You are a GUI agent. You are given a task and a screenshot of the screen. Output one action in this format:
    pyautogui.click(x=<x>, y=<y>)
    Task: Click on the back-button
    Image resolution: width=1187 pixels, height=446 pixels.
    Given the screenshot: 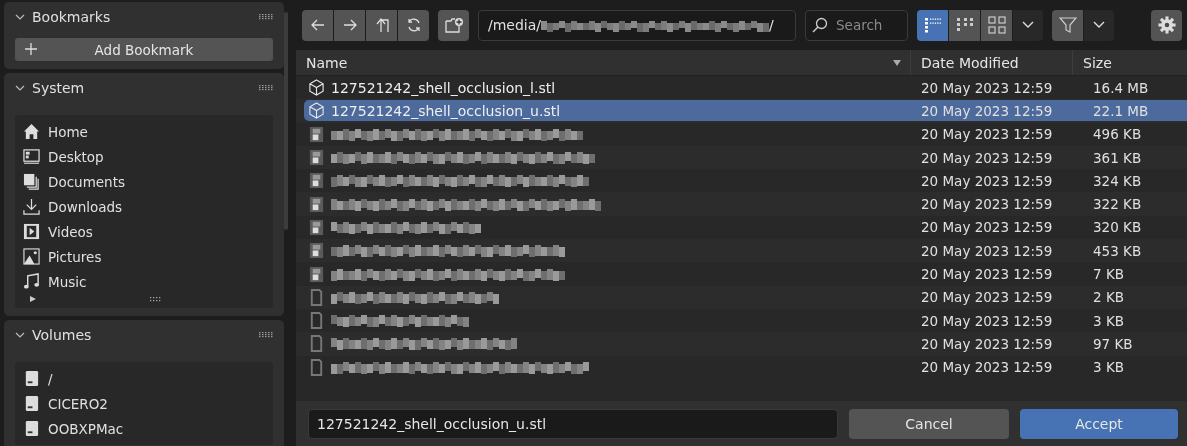 What is the action you would take?
    pyautogui.click(x=317, y=25)
    